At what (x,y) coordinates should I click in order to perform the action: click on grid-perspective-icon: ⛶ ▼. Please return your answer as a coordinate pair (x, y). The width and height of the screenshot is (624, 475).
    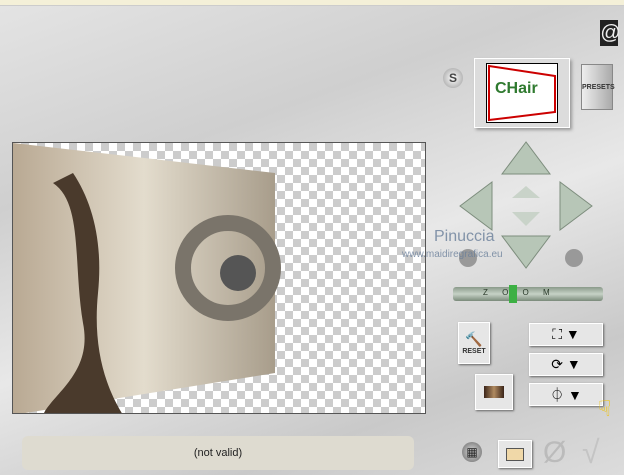
    Looking at the image, I should click on (566, 334).